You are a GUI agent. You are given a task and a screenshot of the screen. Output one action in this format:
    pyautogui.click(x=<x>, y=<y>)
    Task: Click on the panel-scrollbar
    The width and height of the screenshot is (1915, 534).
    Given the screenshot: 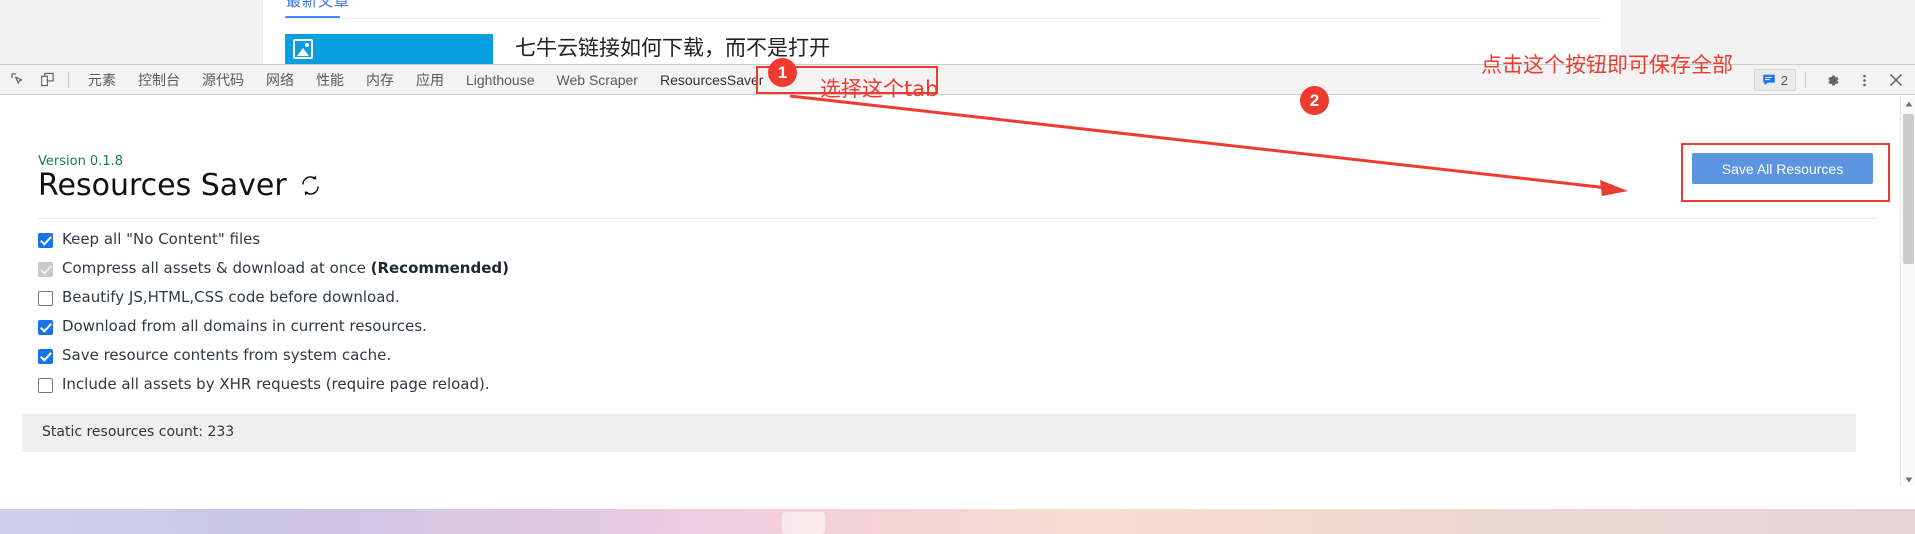 What is the action you would take?
    pyautogui.click(x=1907, y=291)
    